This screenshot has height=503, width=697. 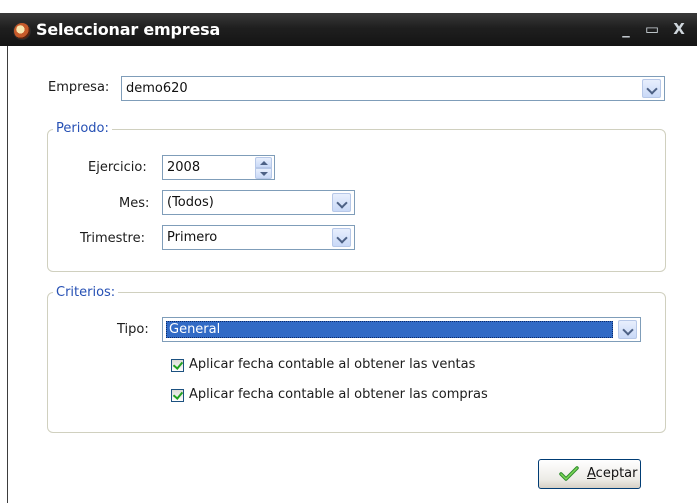 What do you see at coordinates (263, 173) in the screenshot?
I see `spin-down-icon` at bounding box center [263, 173].